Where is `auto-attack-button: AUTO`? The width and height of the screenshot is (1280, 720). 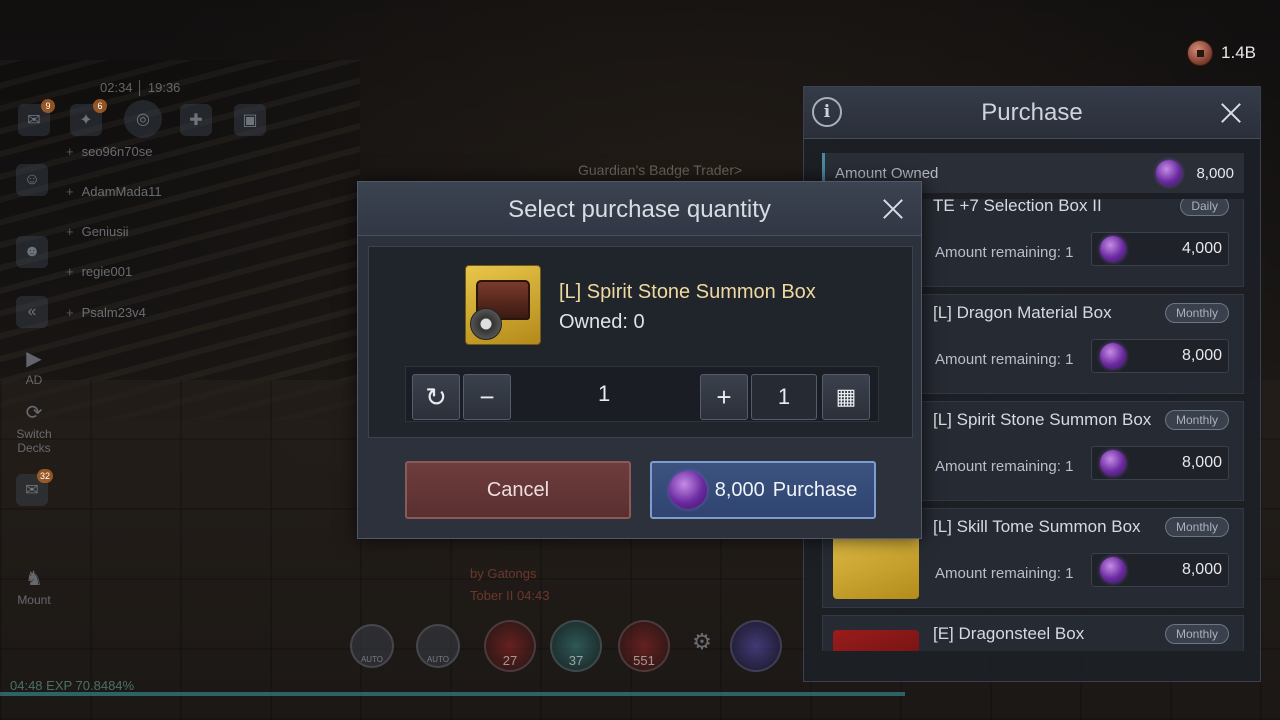 auto-attack-button: AUTO is located at coordinates (372, 646).